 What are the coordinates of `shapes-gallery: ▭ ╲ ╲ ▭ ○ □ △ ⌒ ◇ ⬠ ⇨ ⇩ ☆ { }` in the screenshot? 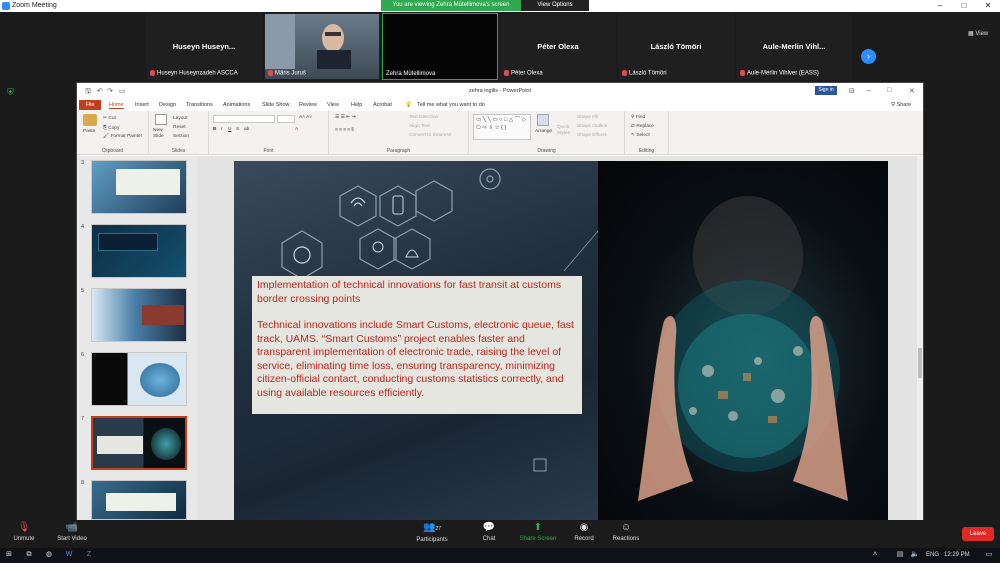 It's located at (502, 127).